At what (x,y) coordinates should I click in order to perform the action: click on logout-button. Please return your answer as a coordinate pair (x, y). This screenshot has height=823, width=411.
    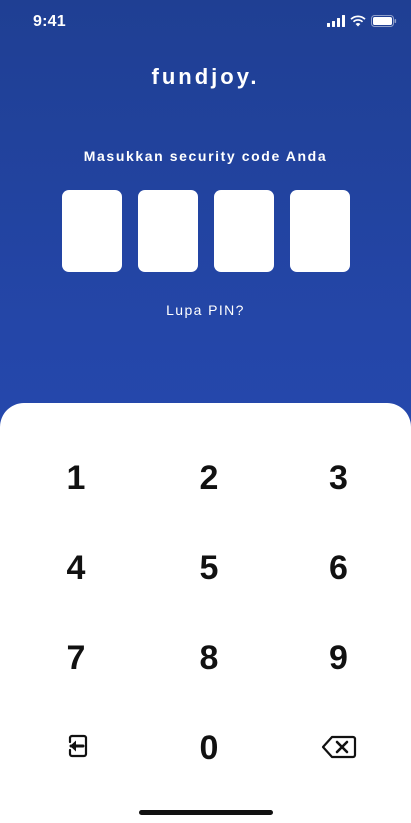
    Looking at the image, I should click on (76, 748).